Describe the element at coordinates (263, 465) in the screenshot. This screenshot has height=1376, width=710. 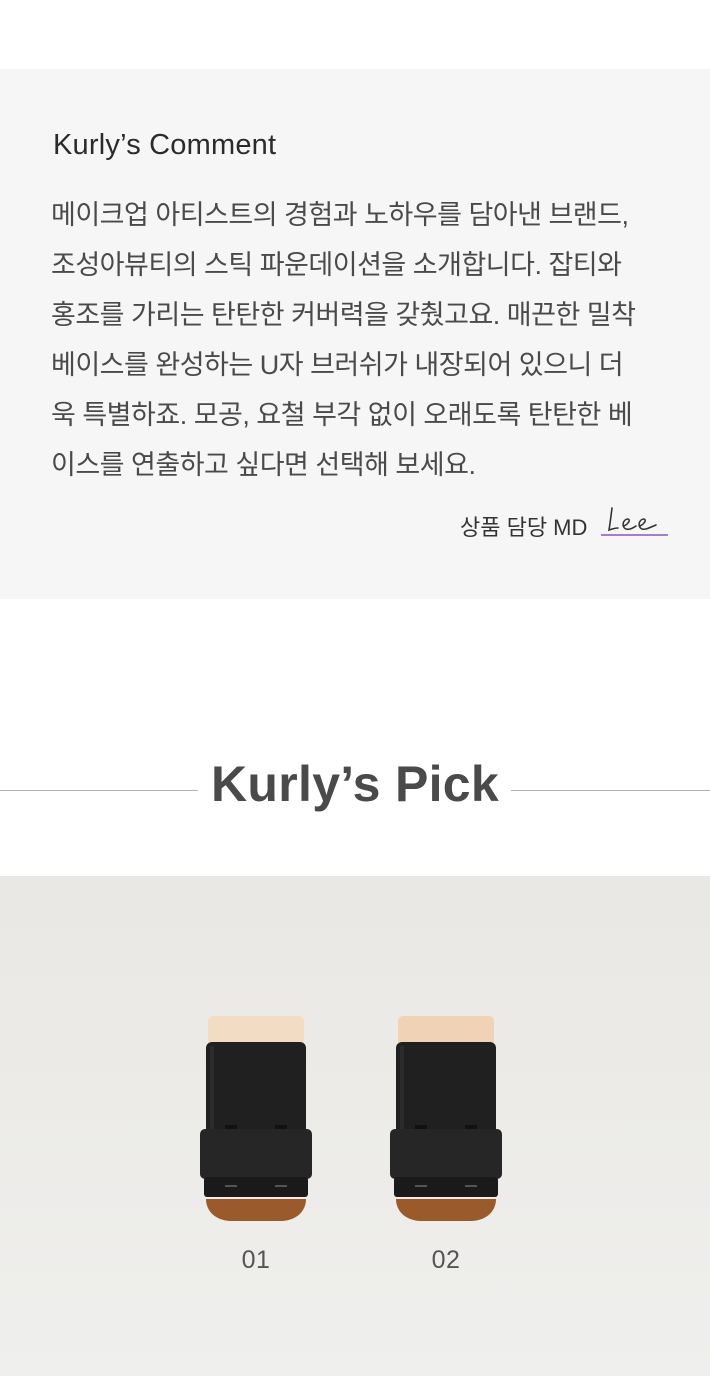
I see `comment-line: 이스를 연출하고 싶다면 선택해 보세요.` at that location.